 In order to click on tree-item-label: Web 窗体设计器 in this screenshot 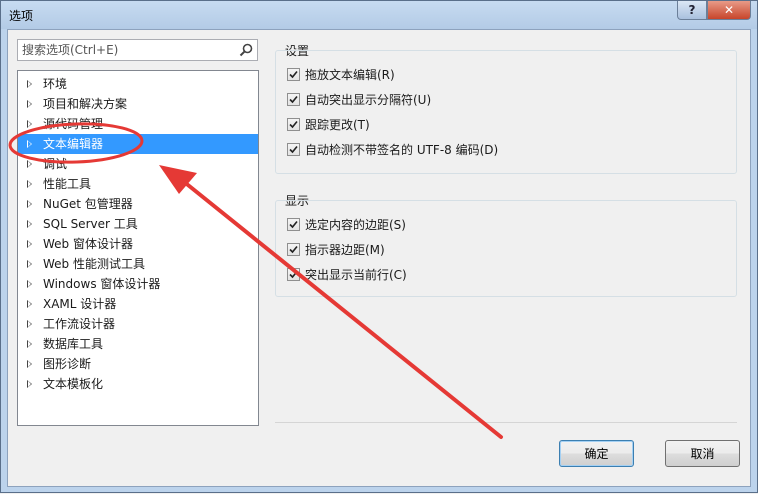, I will do `click(88, 244)`.